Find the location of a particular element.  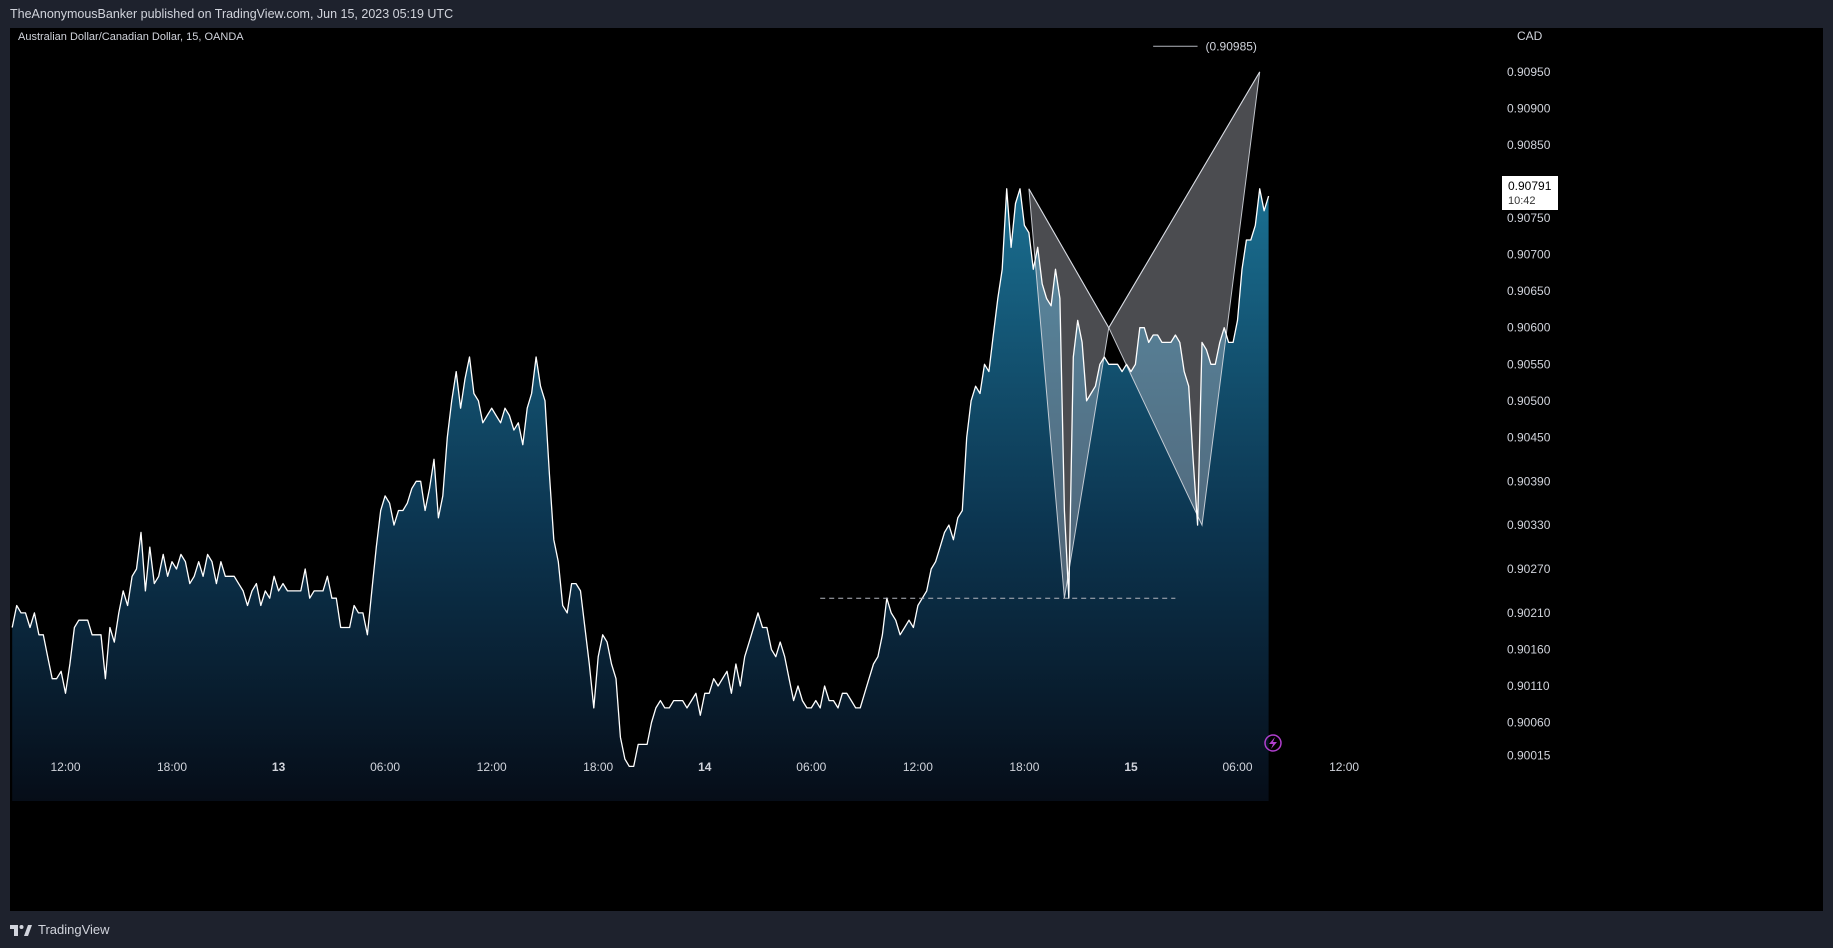

target-label: (0.90985) is located at coordinates (1231, 46).